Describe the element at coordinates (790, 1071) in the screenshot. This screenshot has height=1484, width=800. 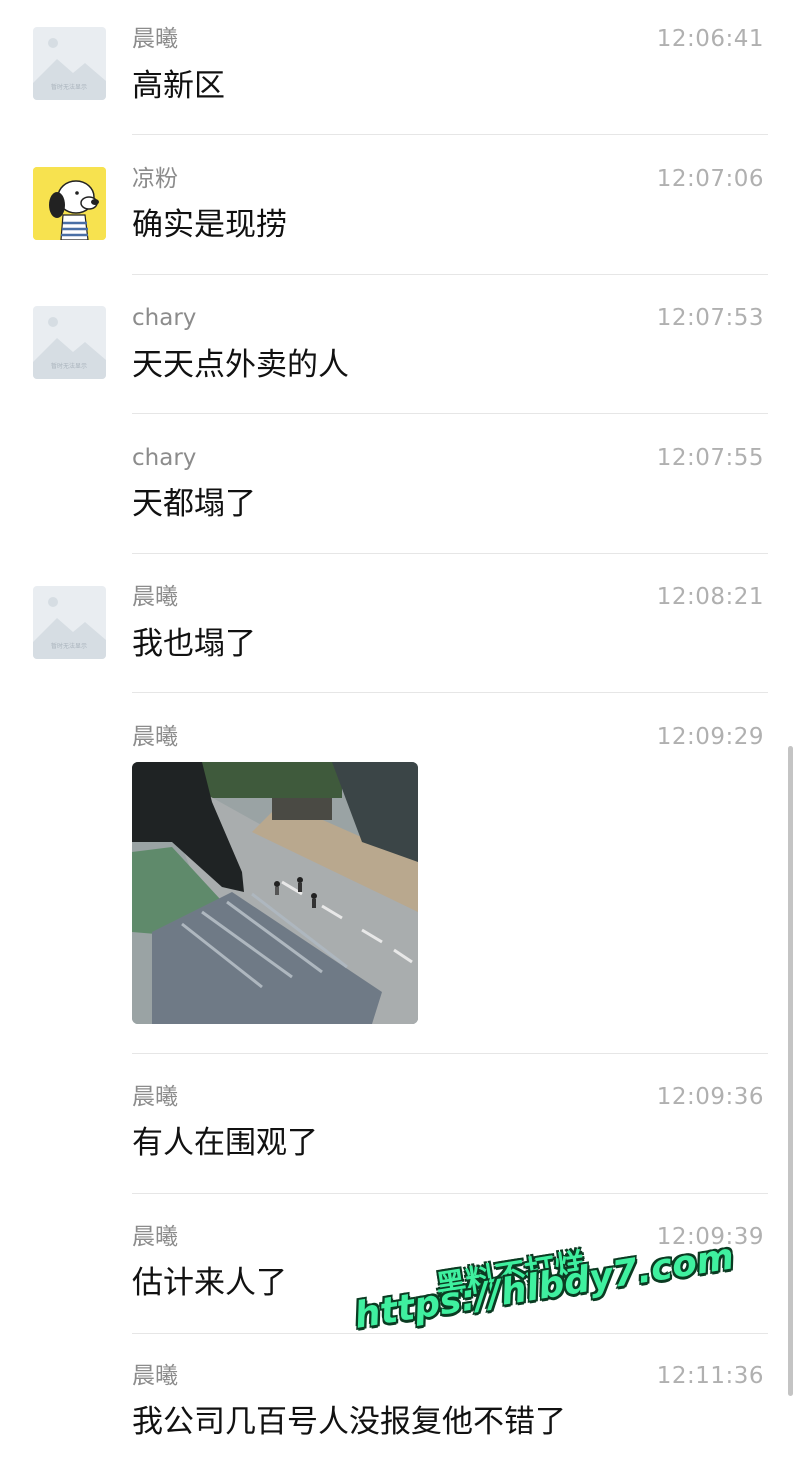
I see `scrollbar` at that location.